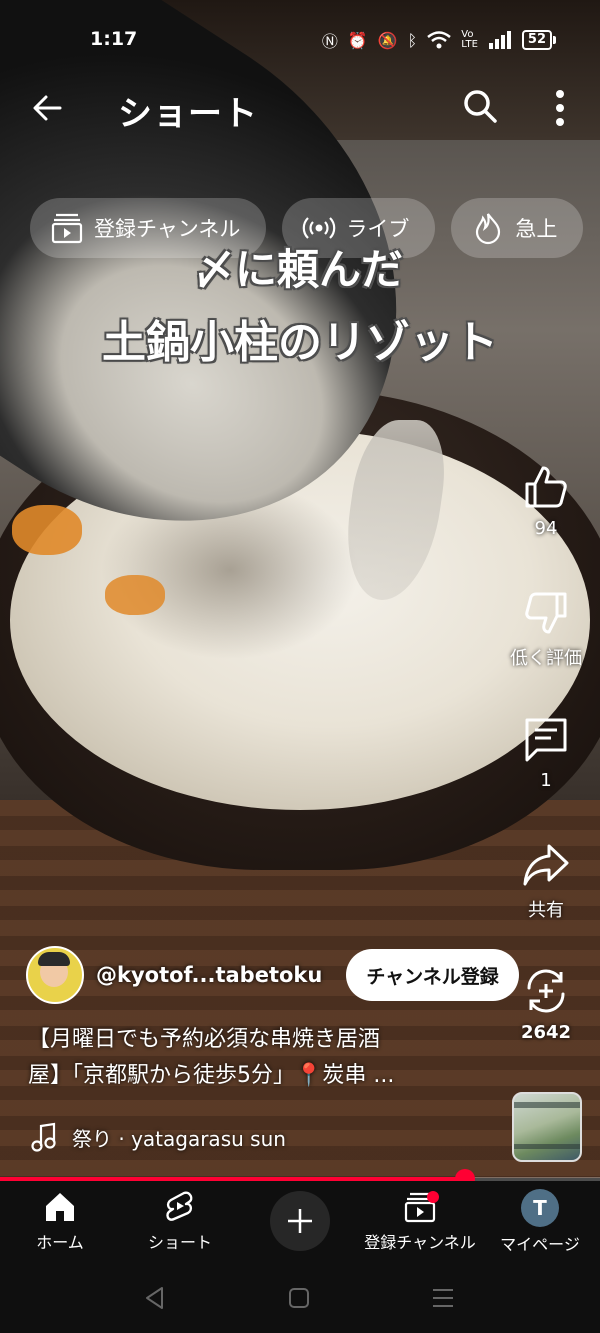 This screenshot has height=1333, width=600. What do you see at coordinates (546, 865) in the screenshot?
I see `share-icon` at bounding box center [546, 865].